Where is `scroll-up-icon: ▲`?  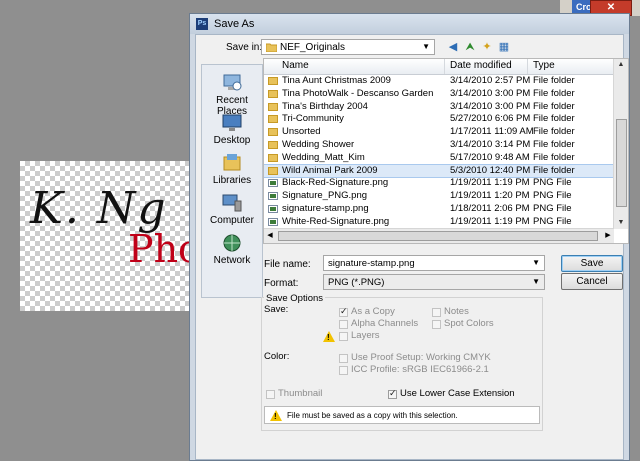 scroll-up-icon: ▲ is located at coordinates (621, 65).